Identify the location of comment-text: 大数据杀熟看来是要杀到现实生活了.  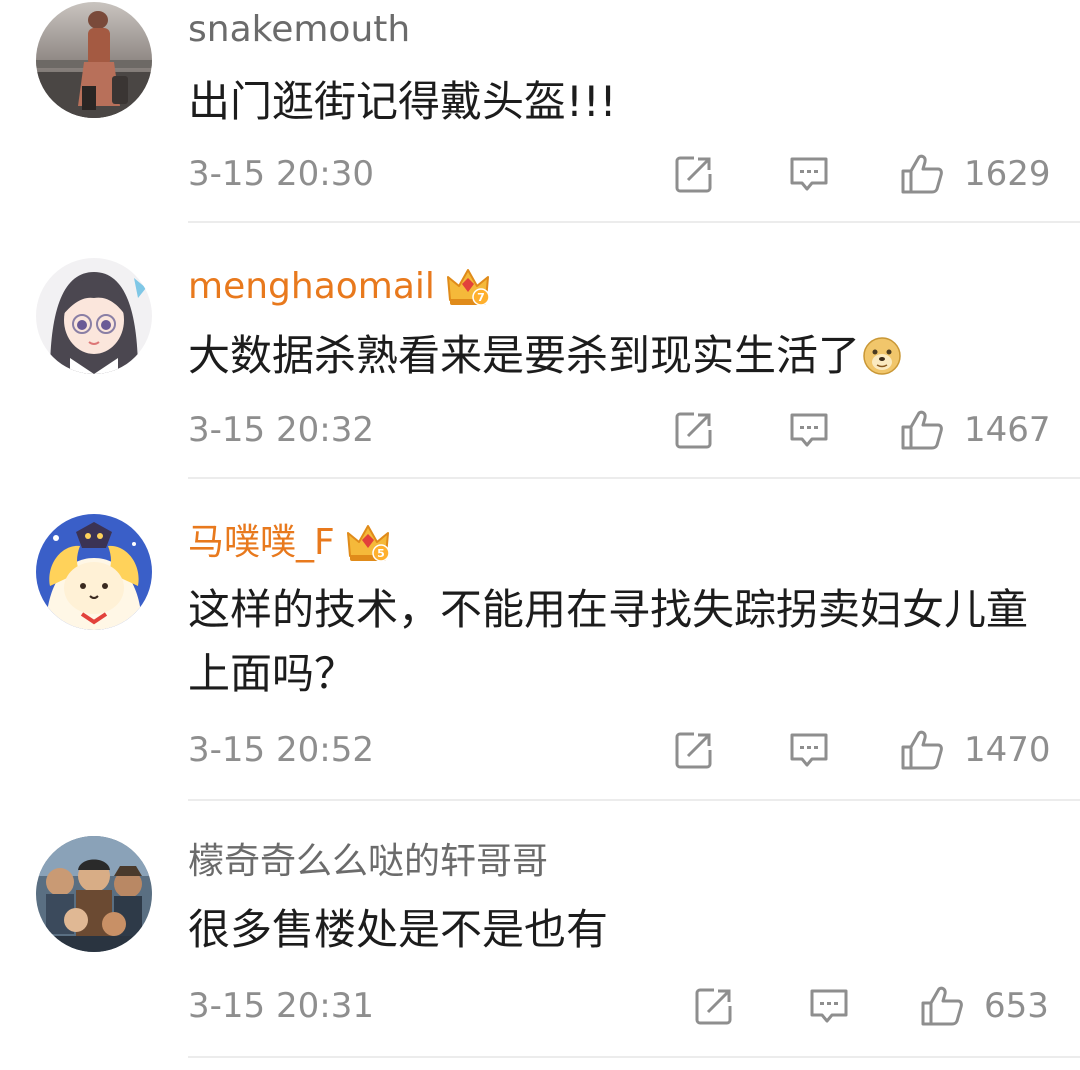
(616, 356).